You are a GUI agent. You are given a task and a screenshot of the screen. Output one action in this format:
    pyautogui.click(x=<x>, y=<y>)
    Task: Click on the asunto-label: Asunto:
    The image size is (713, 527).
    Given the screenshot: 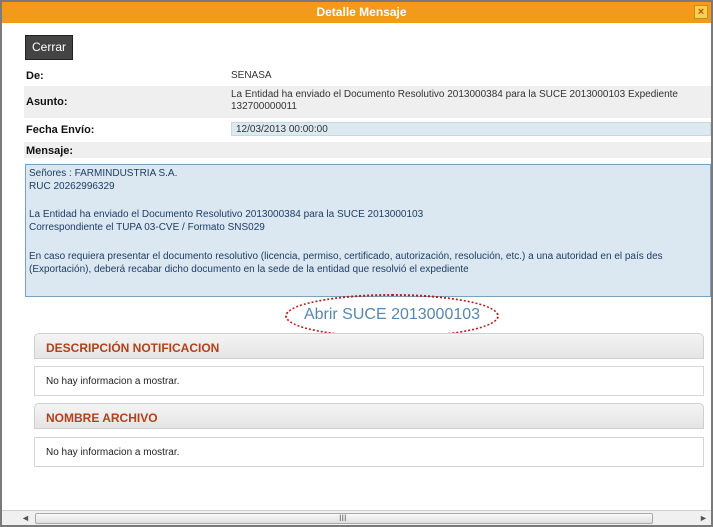 What is the action you would take?
    pyautogui.click(x=47, y=102)
    